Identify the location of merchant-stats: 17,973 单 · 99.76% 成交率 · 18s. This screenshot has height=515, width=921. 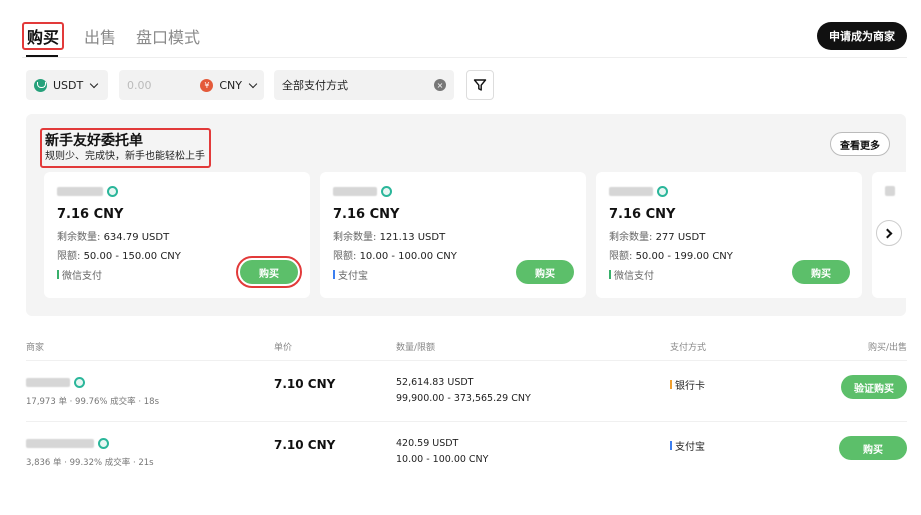
(93, 402).